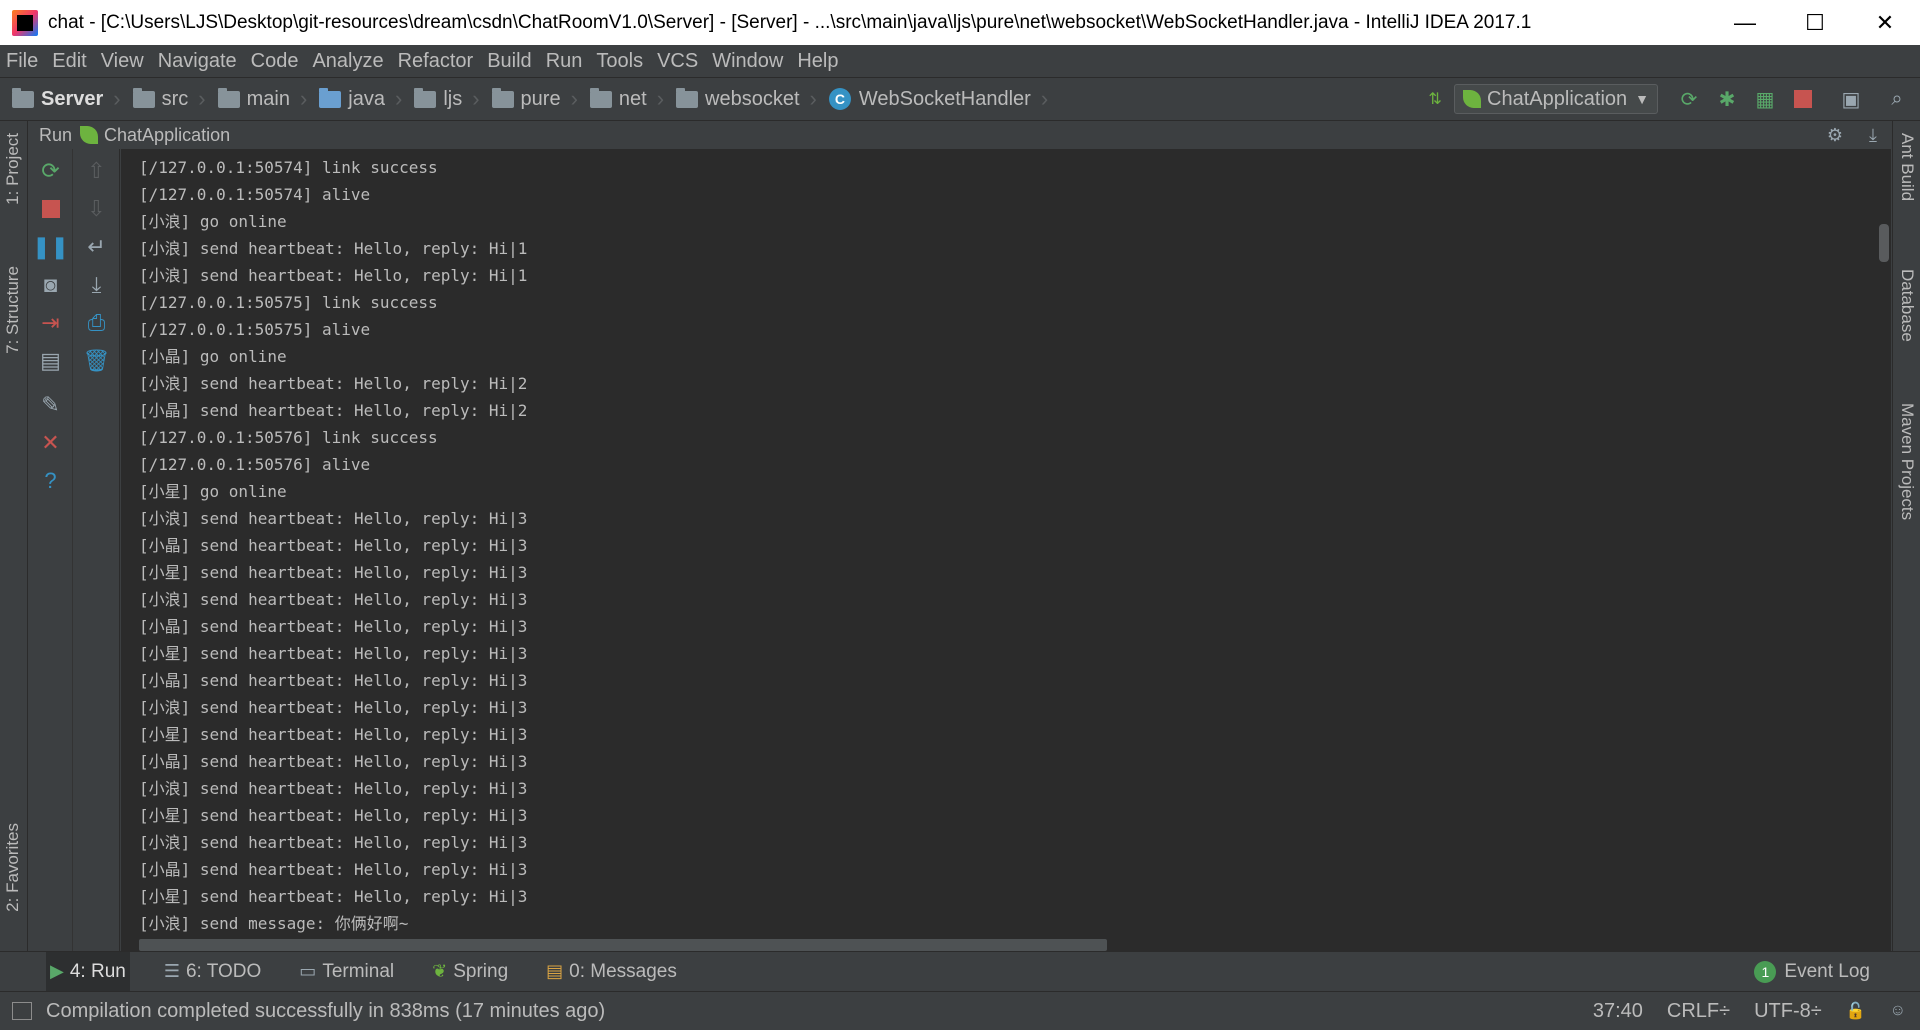 The height and width of the screenshot is (1030, 1920). Describe the element at coordinates (88, 971) in the screenshot. I see `tab-run: ▶ 4: Run` at that location.